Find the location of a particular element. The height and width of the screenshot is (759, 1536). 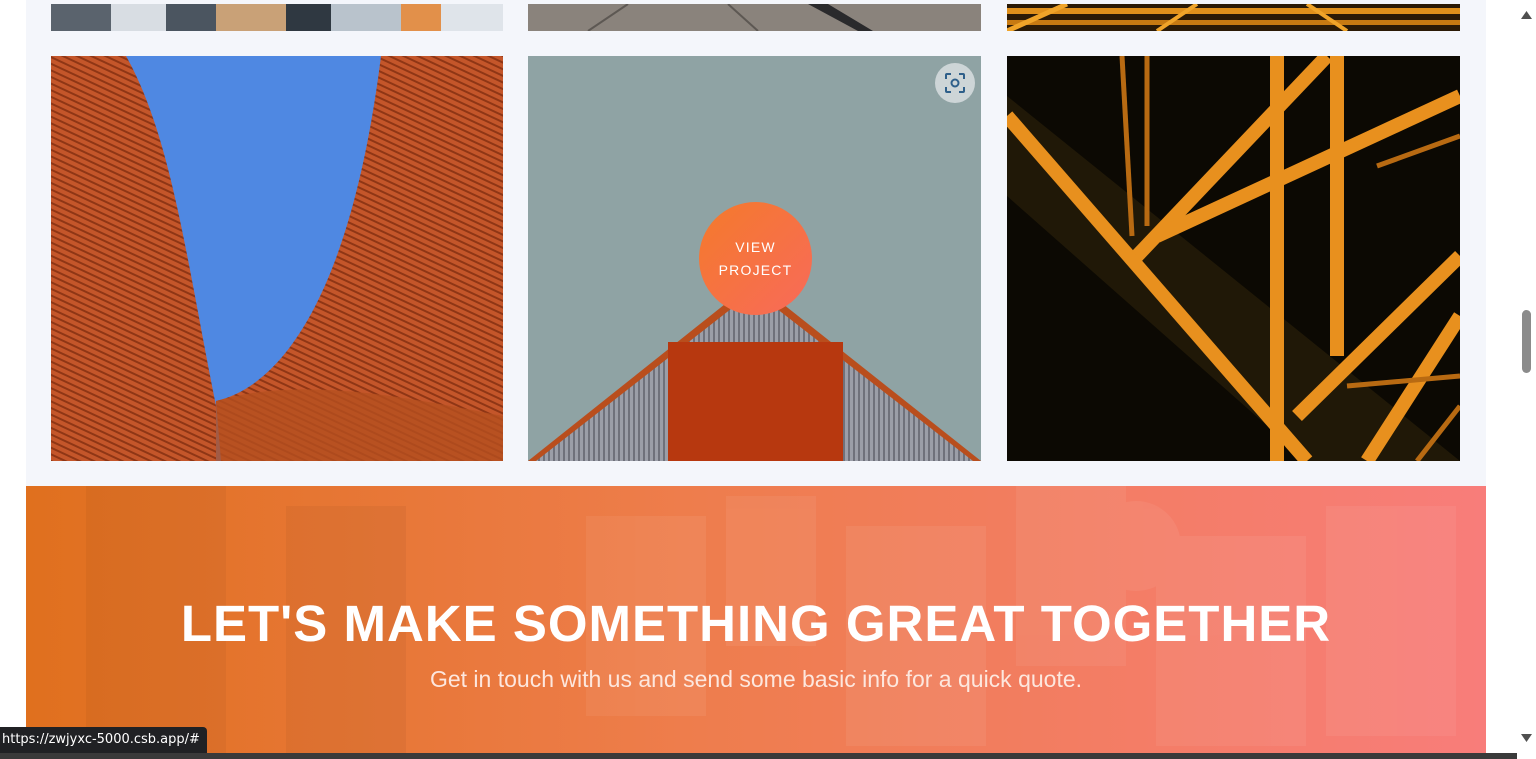

view-project-label-line1: VIEW is located at coordinates (755, 246).